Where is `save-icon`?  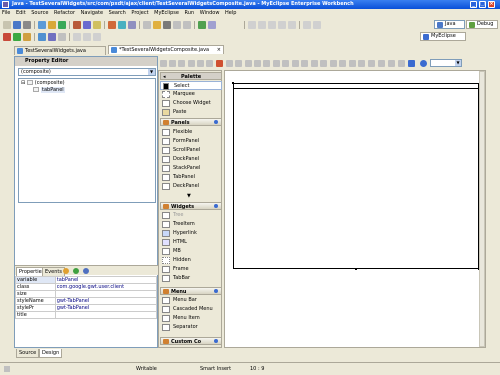 save-icon is located at coordinates (17, 25).